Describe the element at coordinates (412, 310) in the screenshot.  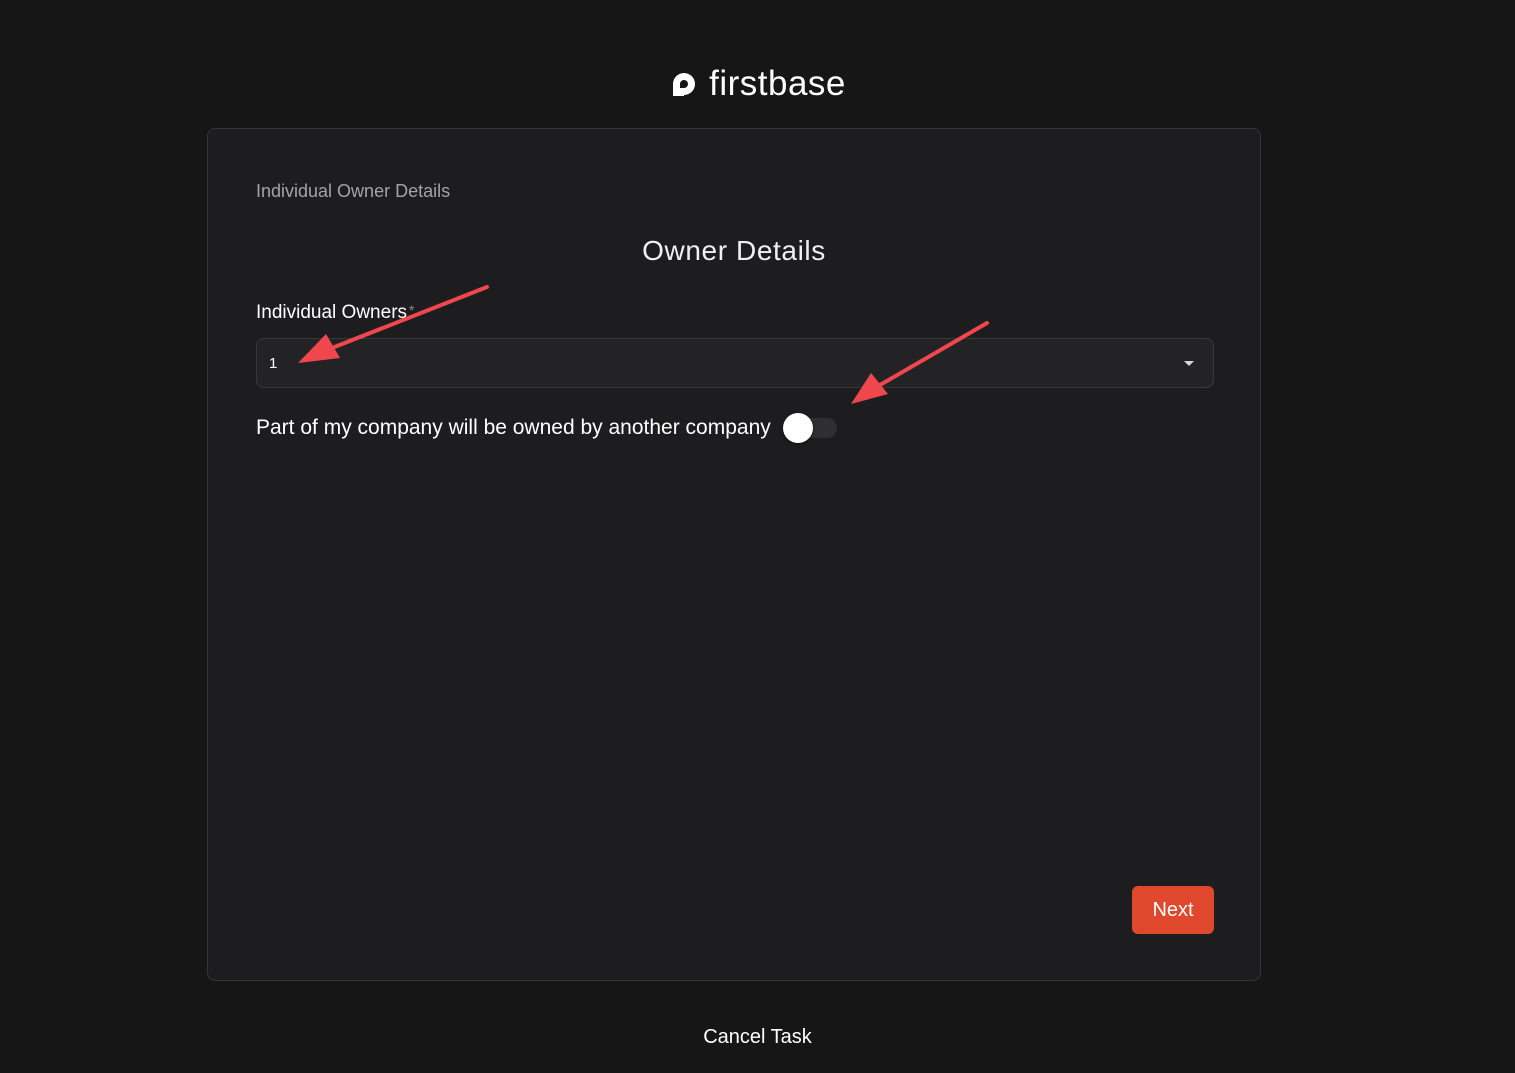
I see `required-marker: *` at that location.